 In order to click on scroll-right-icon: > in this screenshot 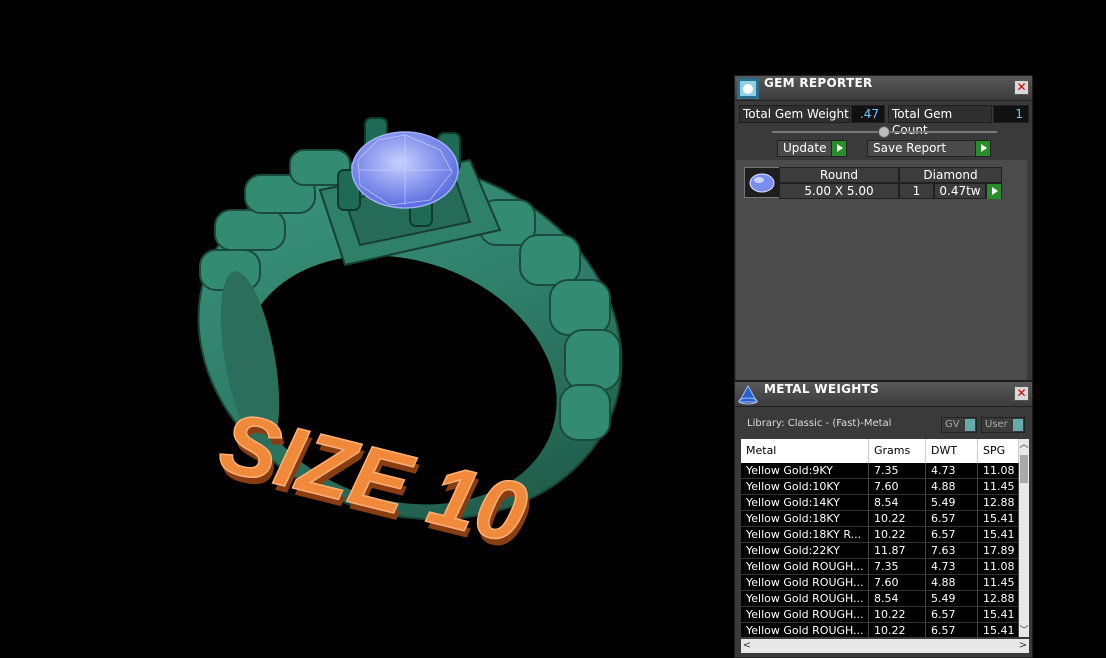, I will do `click(1023, 646)`.